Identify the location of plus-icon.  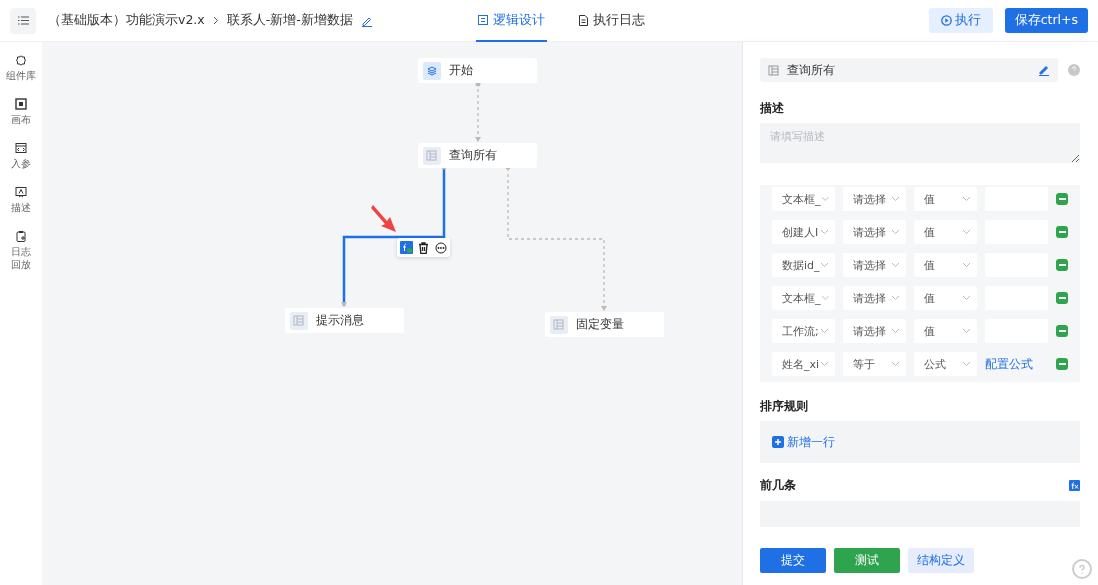
(778, 442).